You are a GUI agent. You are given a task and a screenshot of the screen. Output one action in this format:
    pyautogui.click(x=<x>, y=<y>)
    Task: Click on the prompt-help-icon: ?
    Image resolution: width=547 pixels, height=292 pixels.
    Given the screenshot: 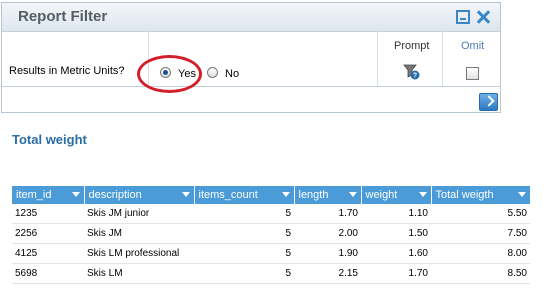 What is the action you would take?
    pyautogui.click(x=411, y=71)
    